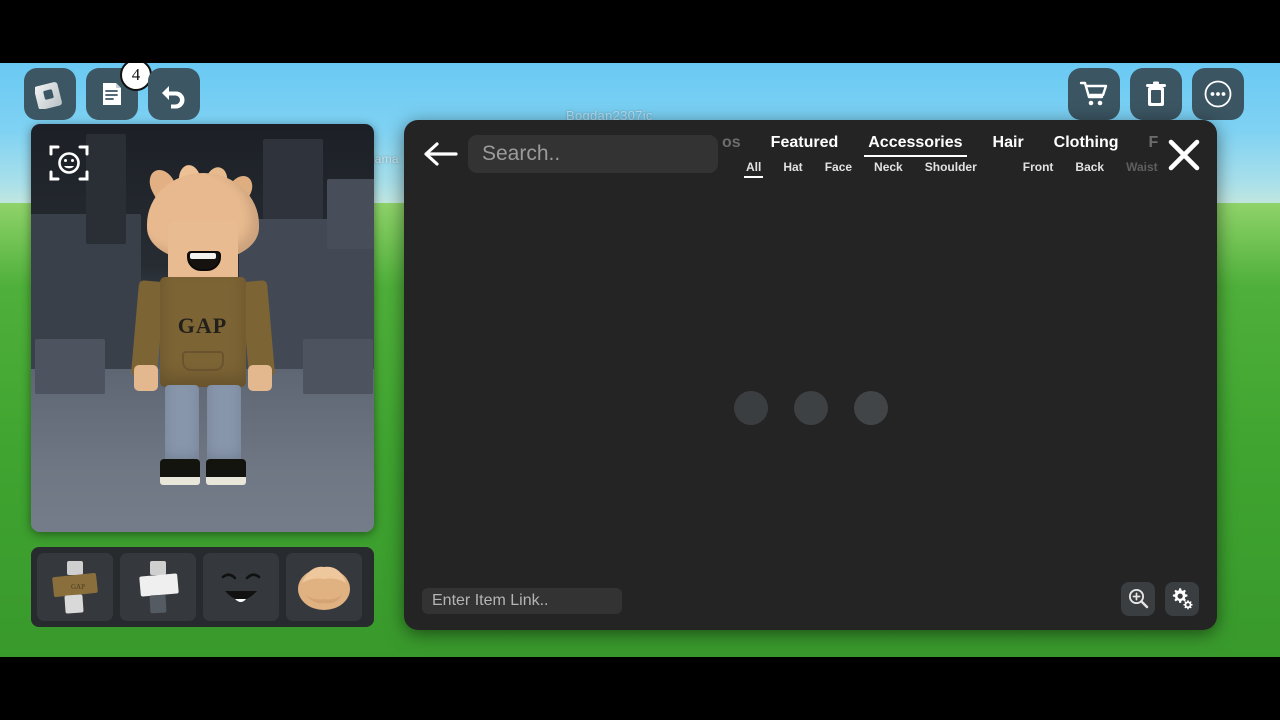 The image size is (1280, 720). What do you see at coordinates (181, 425) in the screenshot?
I see `avatar-leg-left` at bounding box center [181, 425].